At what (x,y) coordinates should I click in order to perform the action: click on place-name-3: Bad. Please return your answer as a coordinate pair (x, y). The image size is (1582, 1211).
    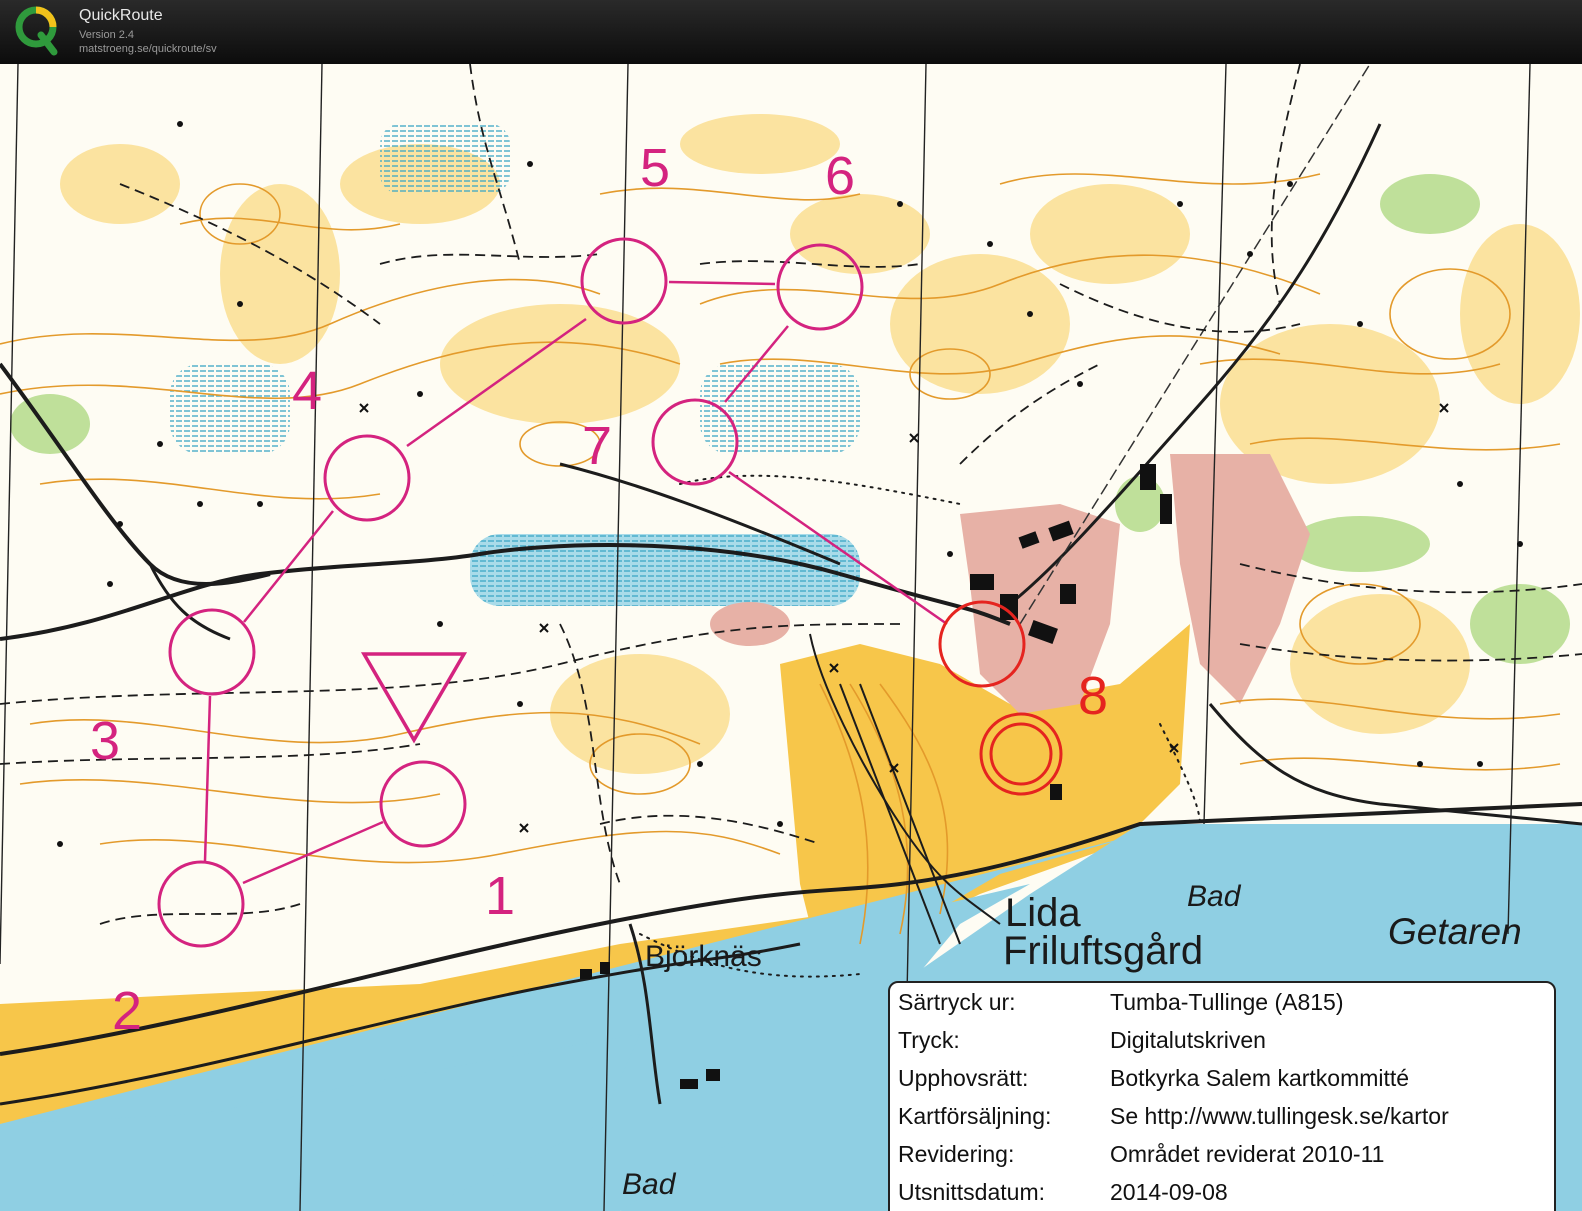
    Looking at the image, I should click on (1214, 896).